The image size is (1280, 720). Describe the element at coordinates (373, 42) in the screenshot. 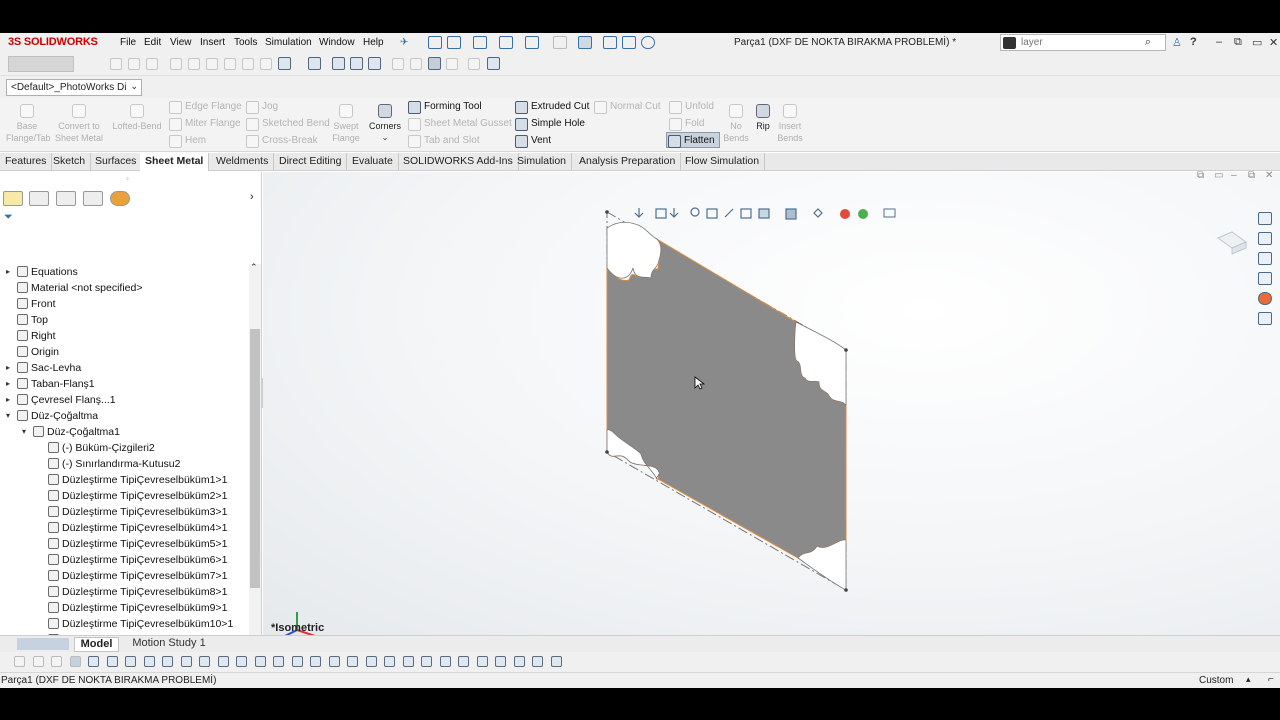

I see `menu-help: Help` at that location.